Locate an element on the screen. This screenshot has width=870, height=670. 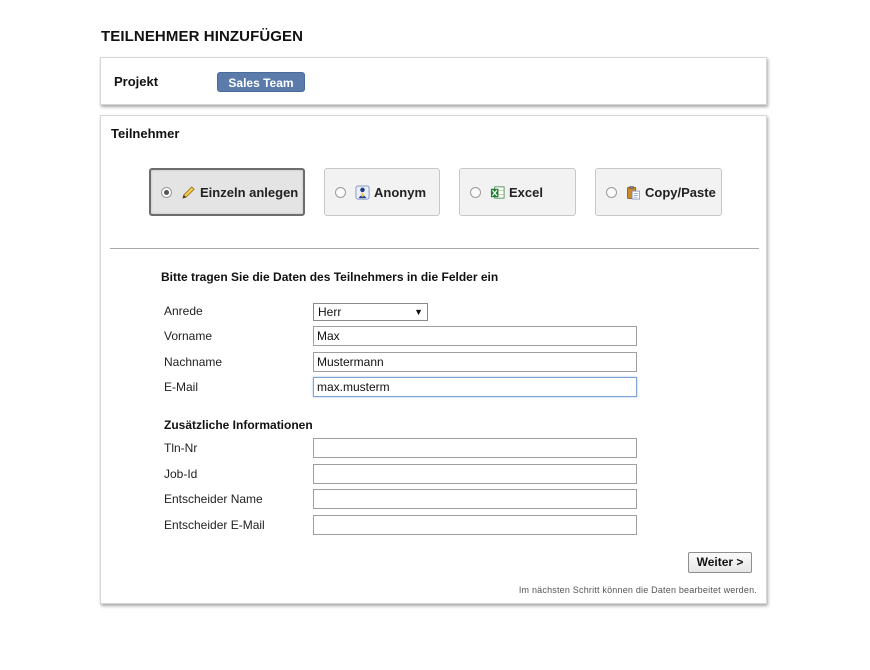
email-label: E-Mail is located at coordinates (181, 387).